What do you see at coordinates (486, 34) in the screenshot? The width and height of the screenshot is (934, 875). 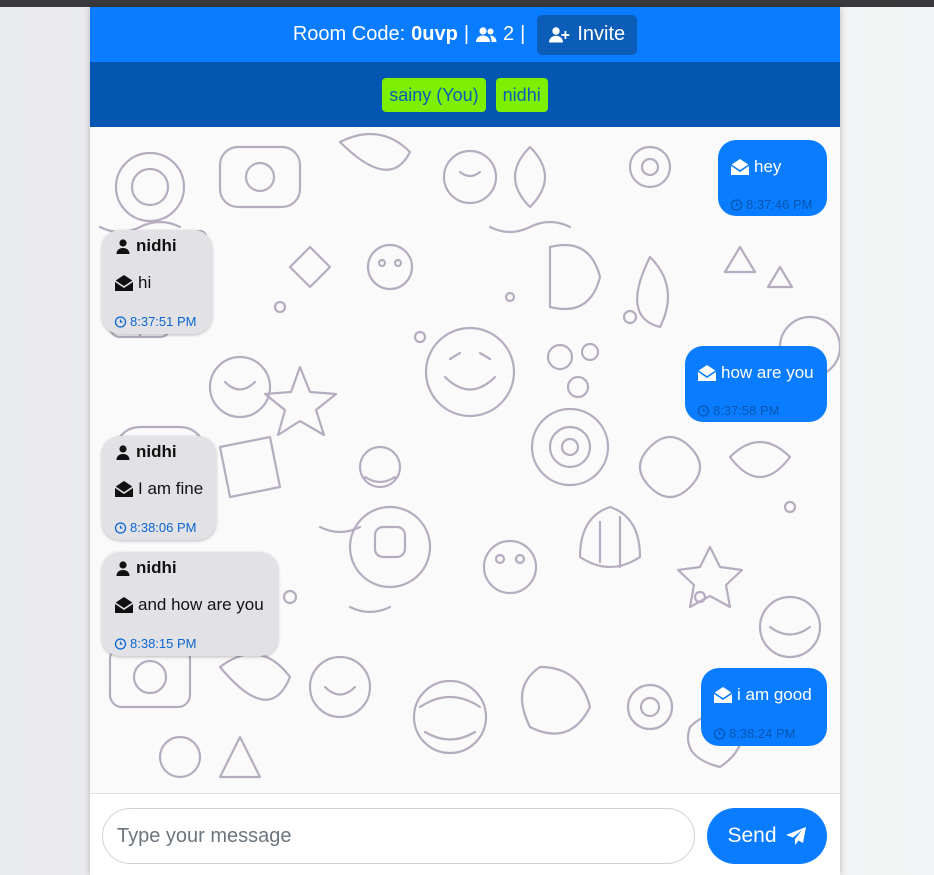 I see `users-icon` at bounding box center [486, 34].